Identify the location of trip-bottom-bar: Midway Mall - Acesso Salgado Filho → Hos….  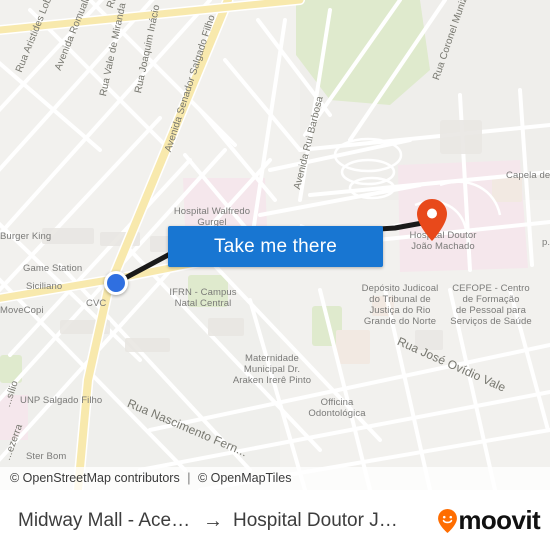
(275, 520).